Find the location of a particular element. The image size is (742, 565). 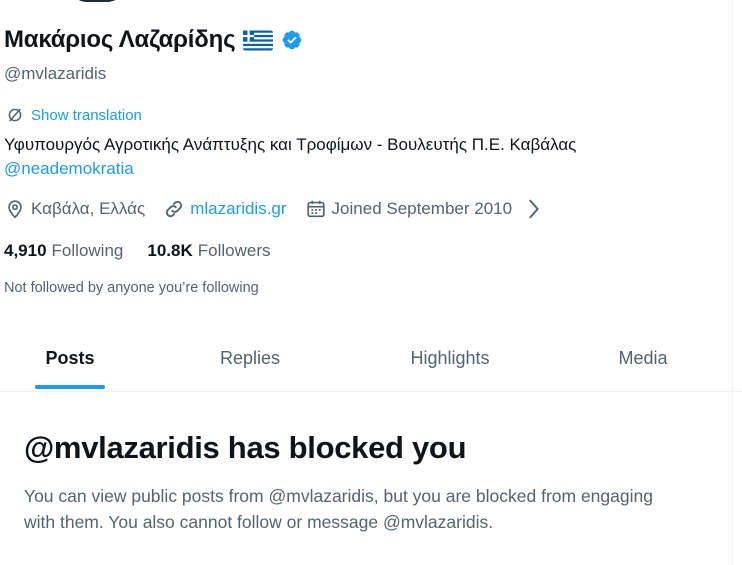

tab-replies: Replies is located at coordinates (250, 358).